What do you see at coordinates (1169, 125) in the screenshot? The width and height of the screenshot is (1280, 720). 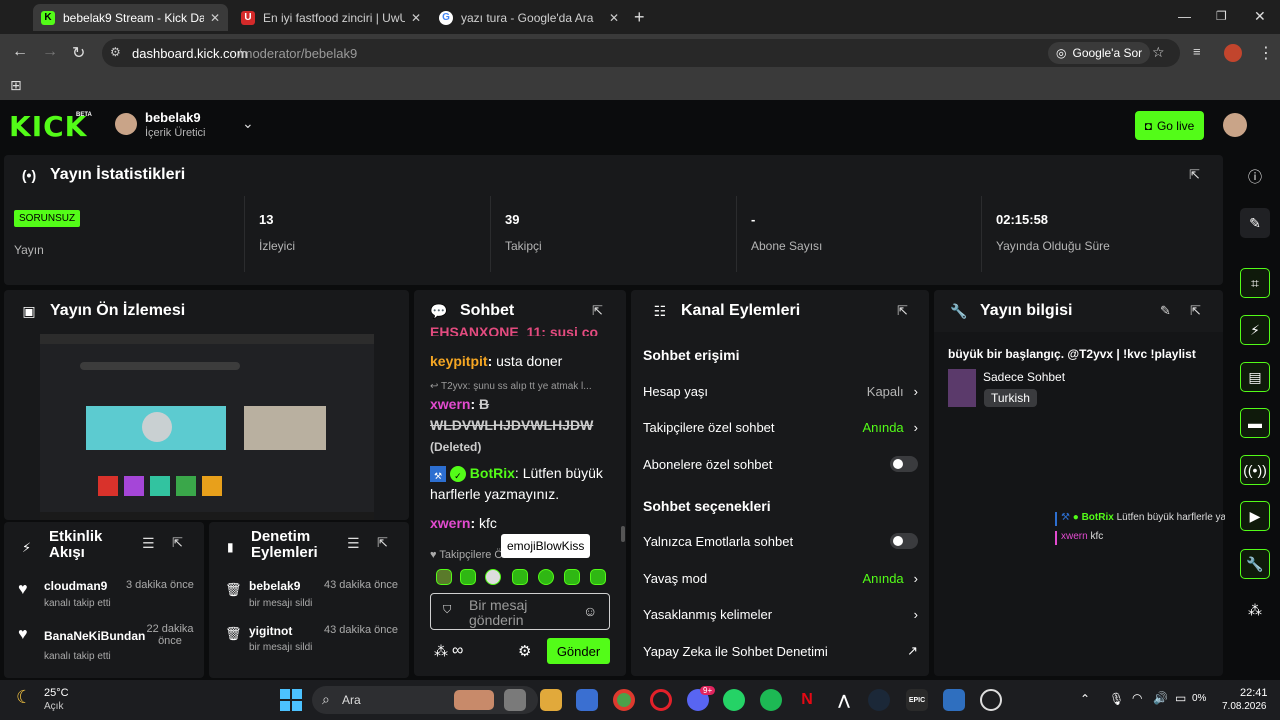 I see `go-live-button: ◘ Go live` at bounding box center [1169, 125].